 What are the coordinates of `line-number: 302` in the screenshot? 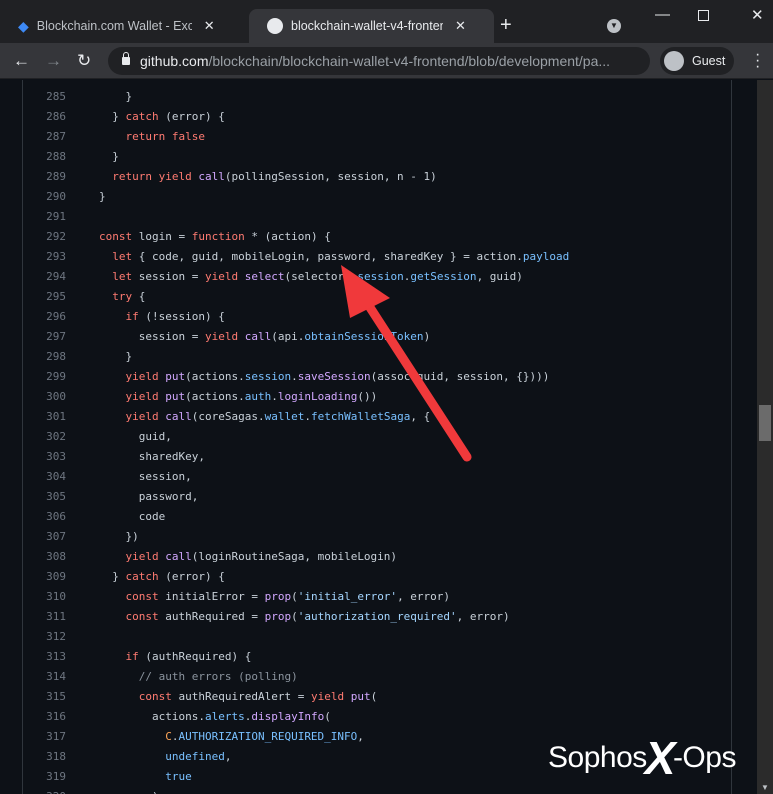 It's located at (44, 437).